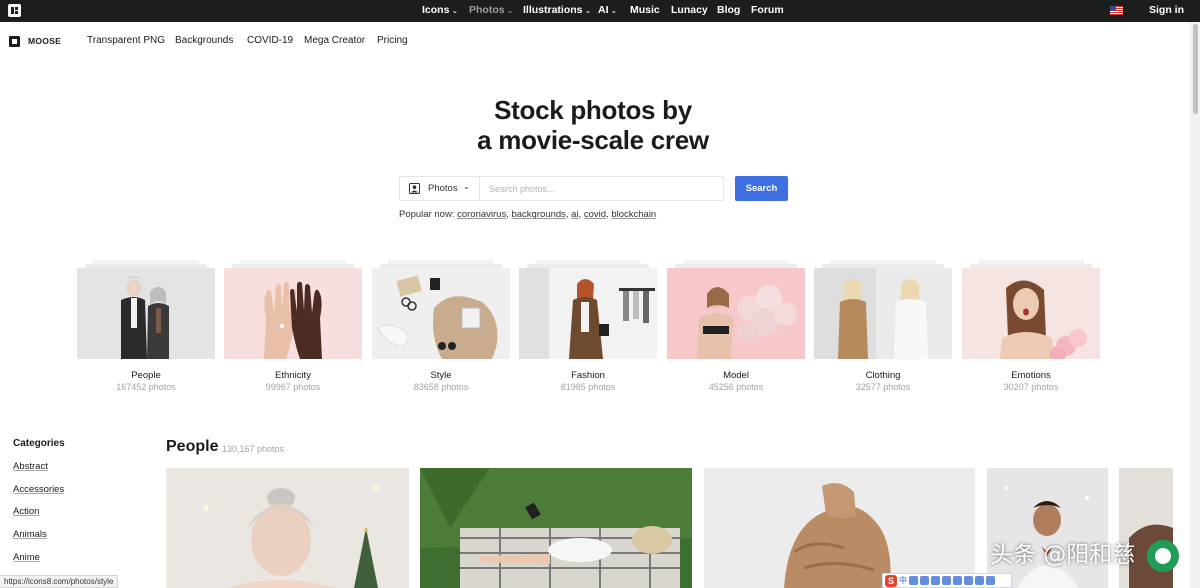  Describe the element at coordinates (59, 581) in the screenshot. I see `link-status-url: https://icons8.com/photos/style` at that location.